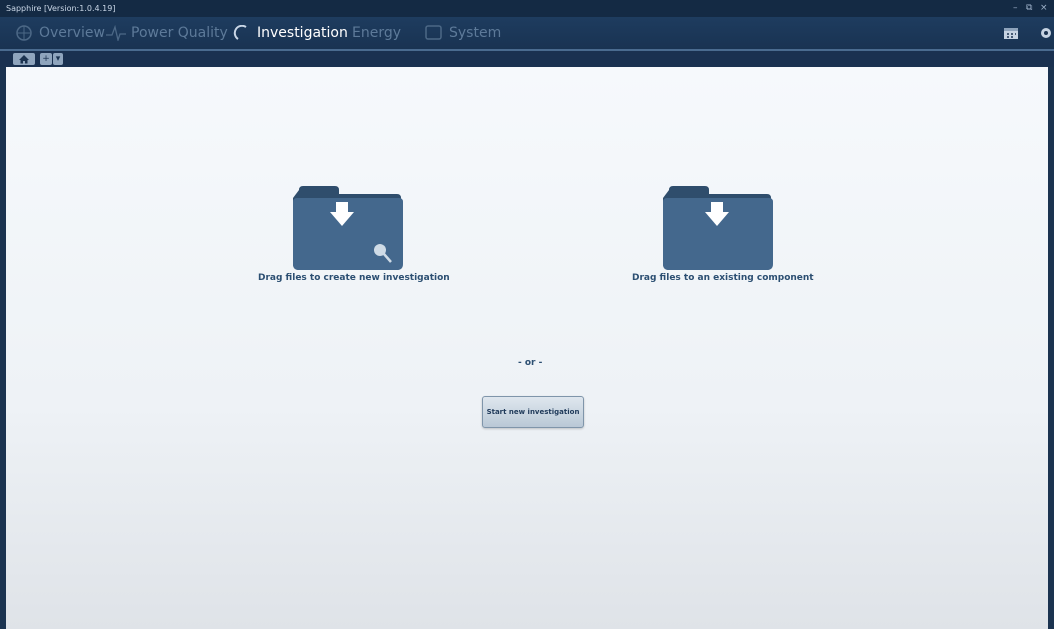 This screenshot has height=629, width=1054. What do you see at coordinates (1015, 8) in the screenshot?
I see `minimize-icon: –` at bounding box center [1015, 8].